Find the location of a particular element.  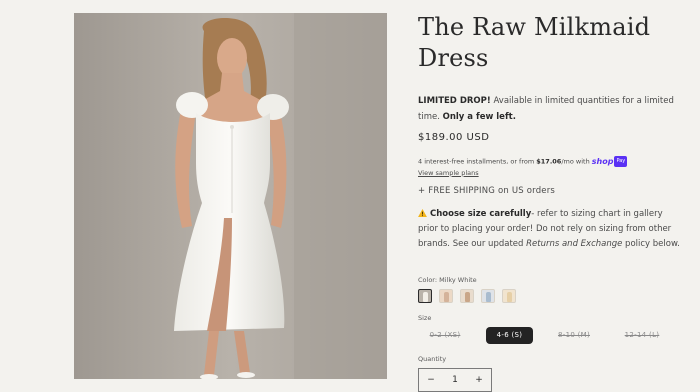

view-sample-plans-link: View sample plans is located at coordinates (448, 173).